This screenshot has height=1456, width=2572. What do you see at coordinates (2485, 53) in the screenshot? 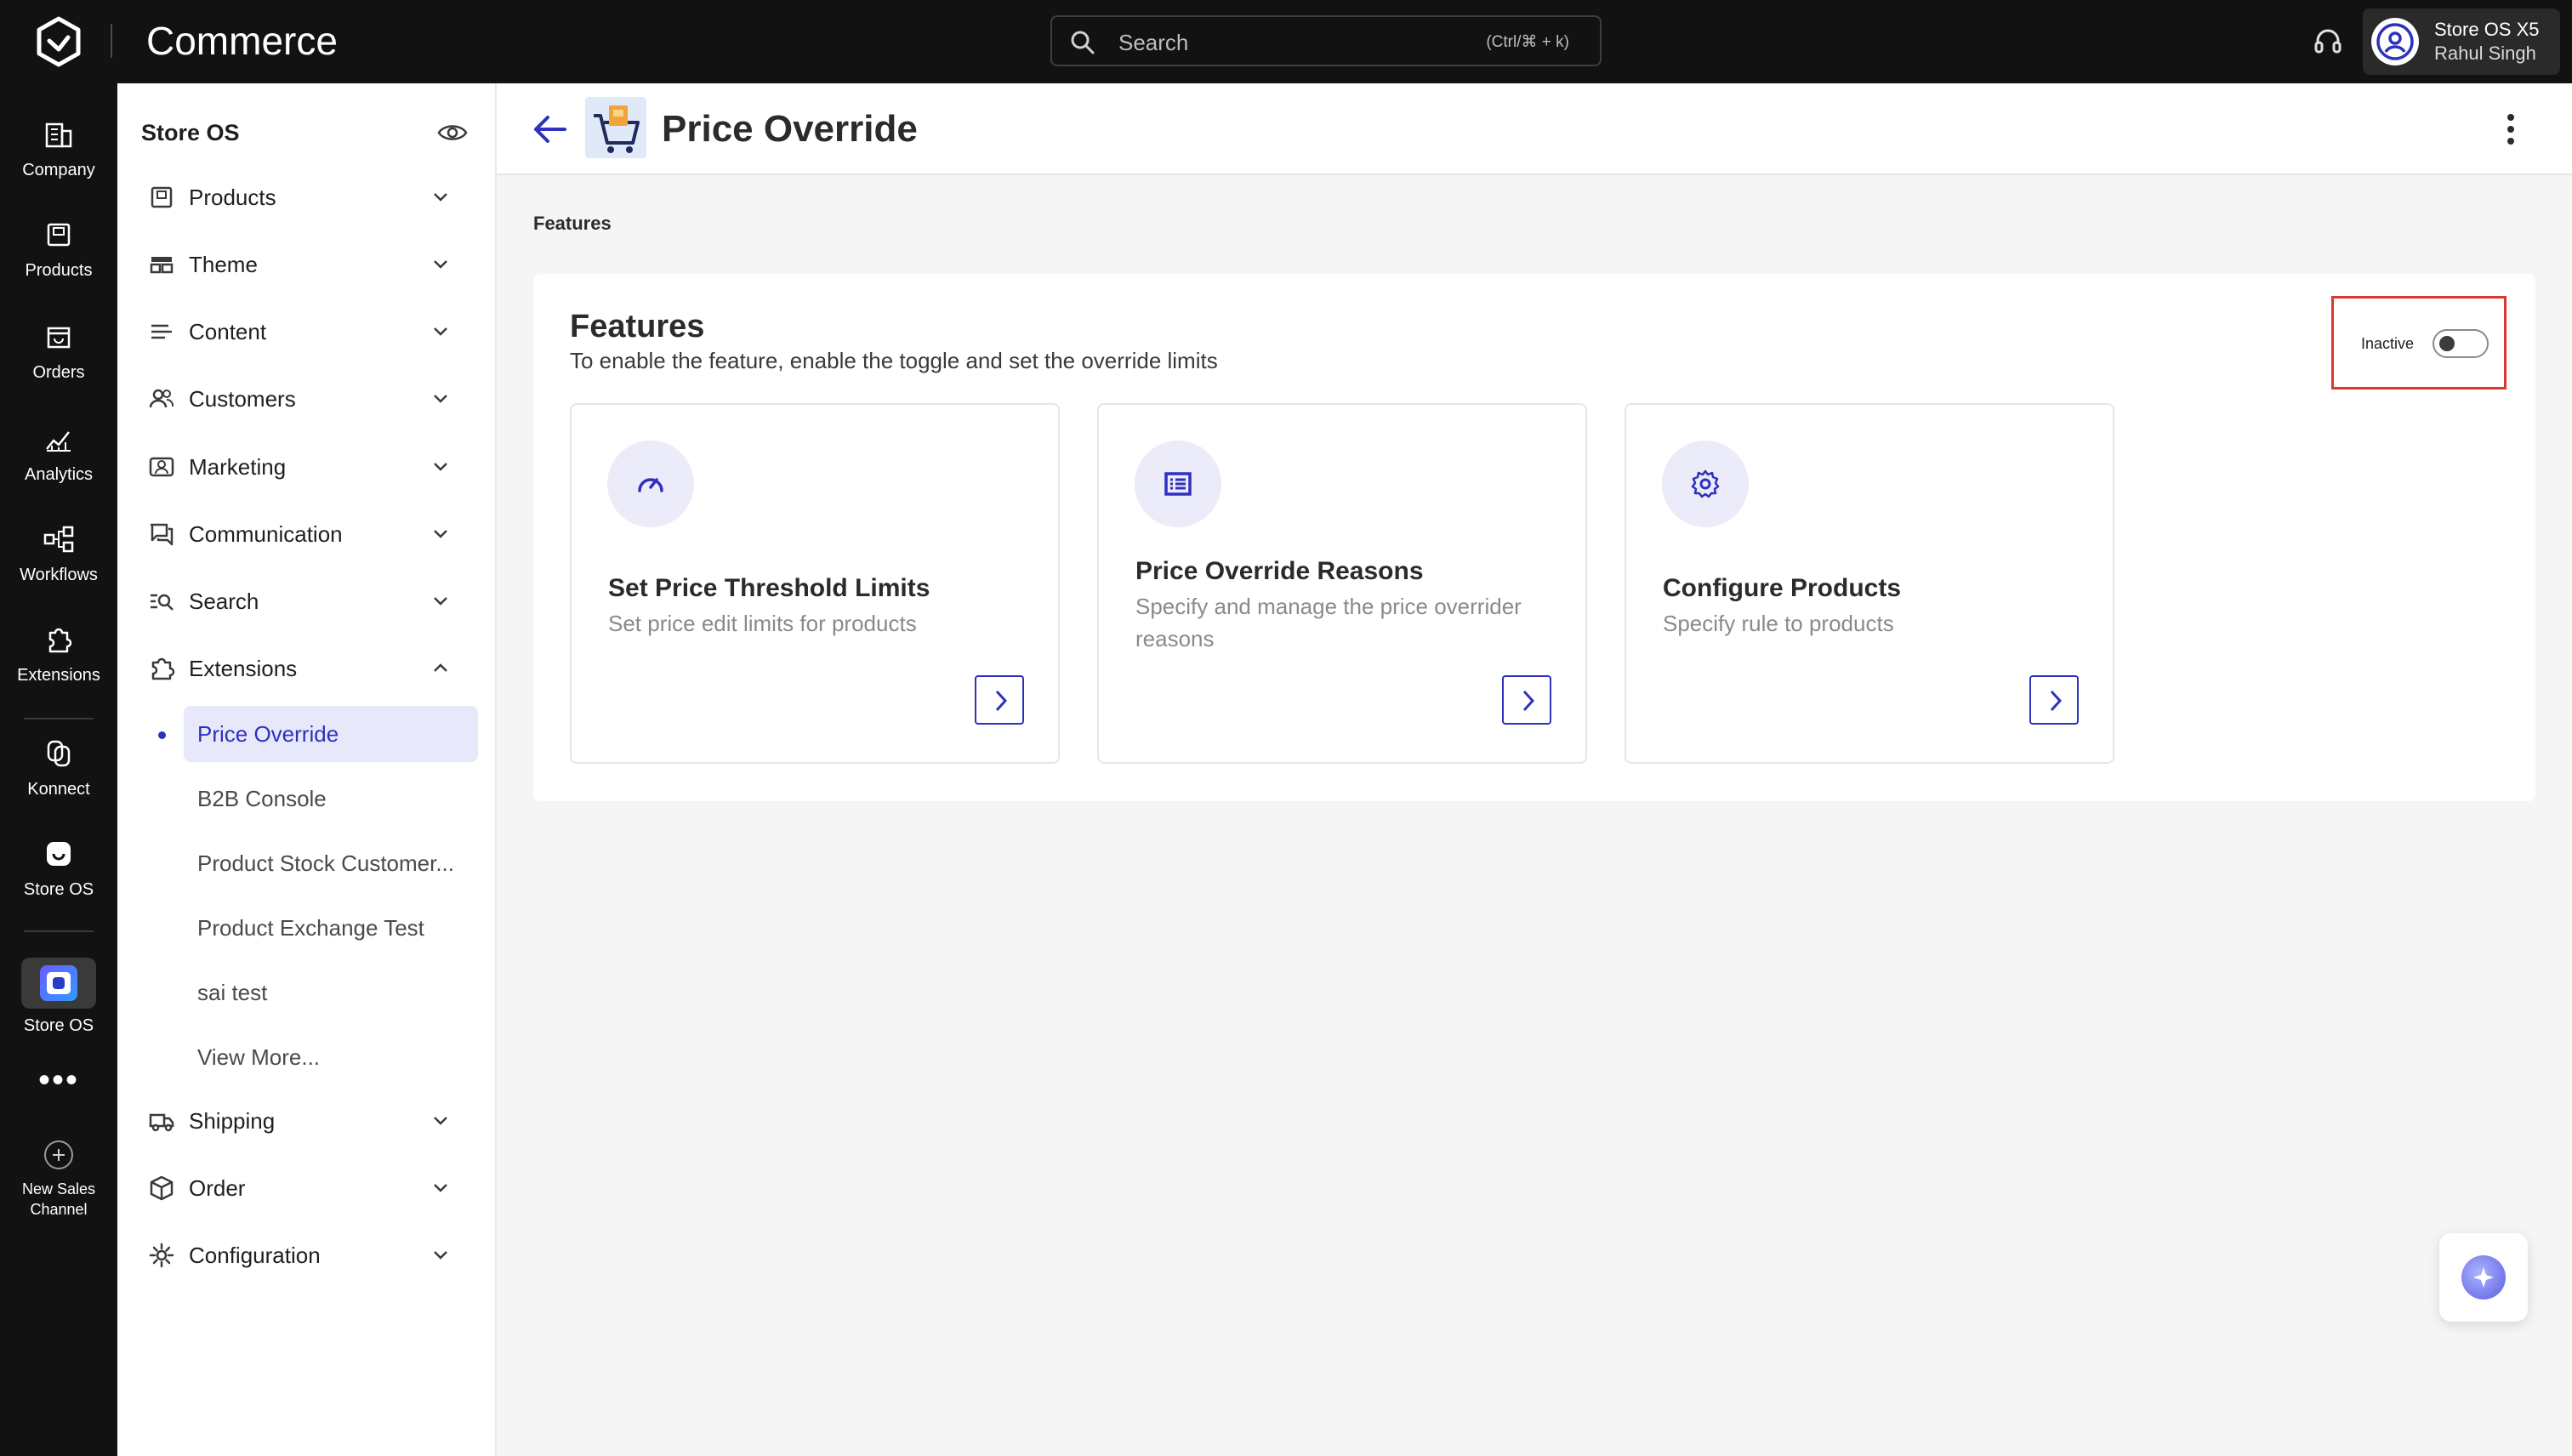
I see `user-name: Rahul Singh` at bounding box center [2485, 53].